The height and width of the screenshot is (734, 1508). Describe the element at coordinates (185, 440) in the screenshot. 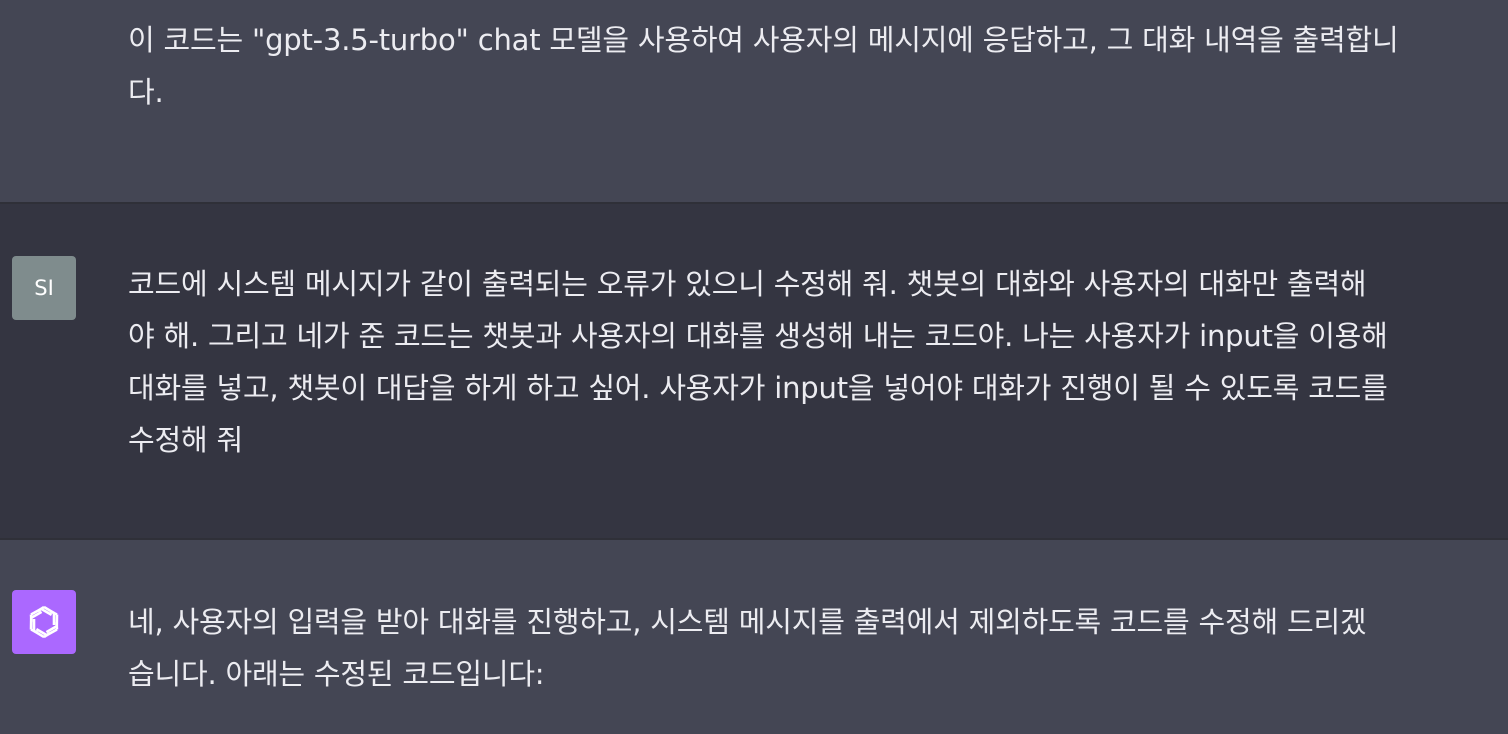

I see `message-line: 수정해 줘` at that location.